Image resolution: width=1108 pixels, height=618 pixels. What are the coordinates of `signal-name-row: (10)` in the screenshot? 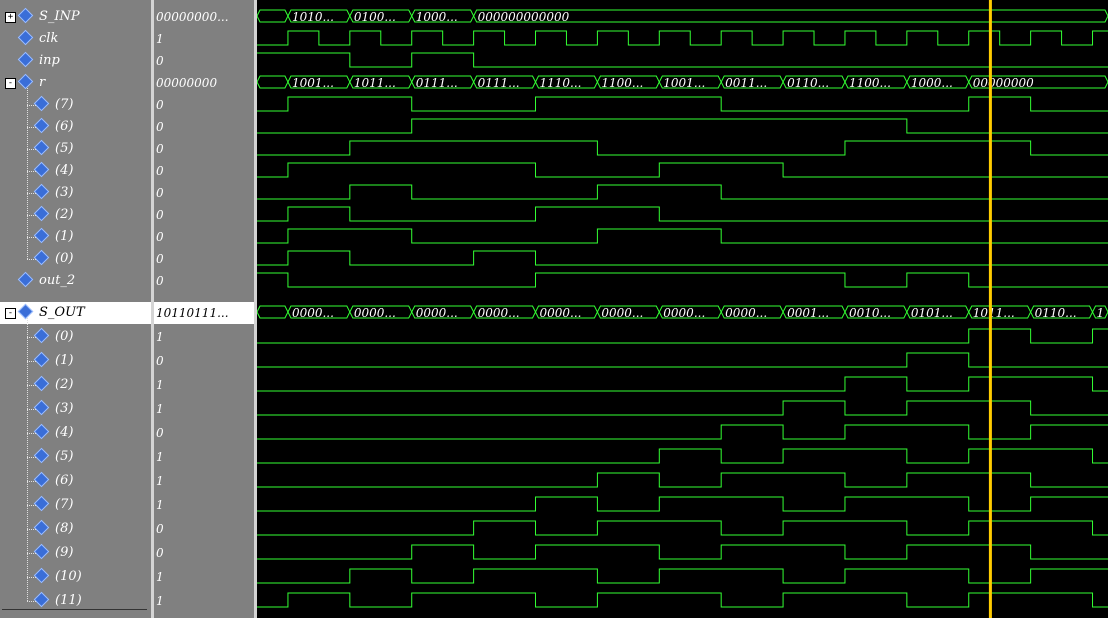 It's located at (57, 577).